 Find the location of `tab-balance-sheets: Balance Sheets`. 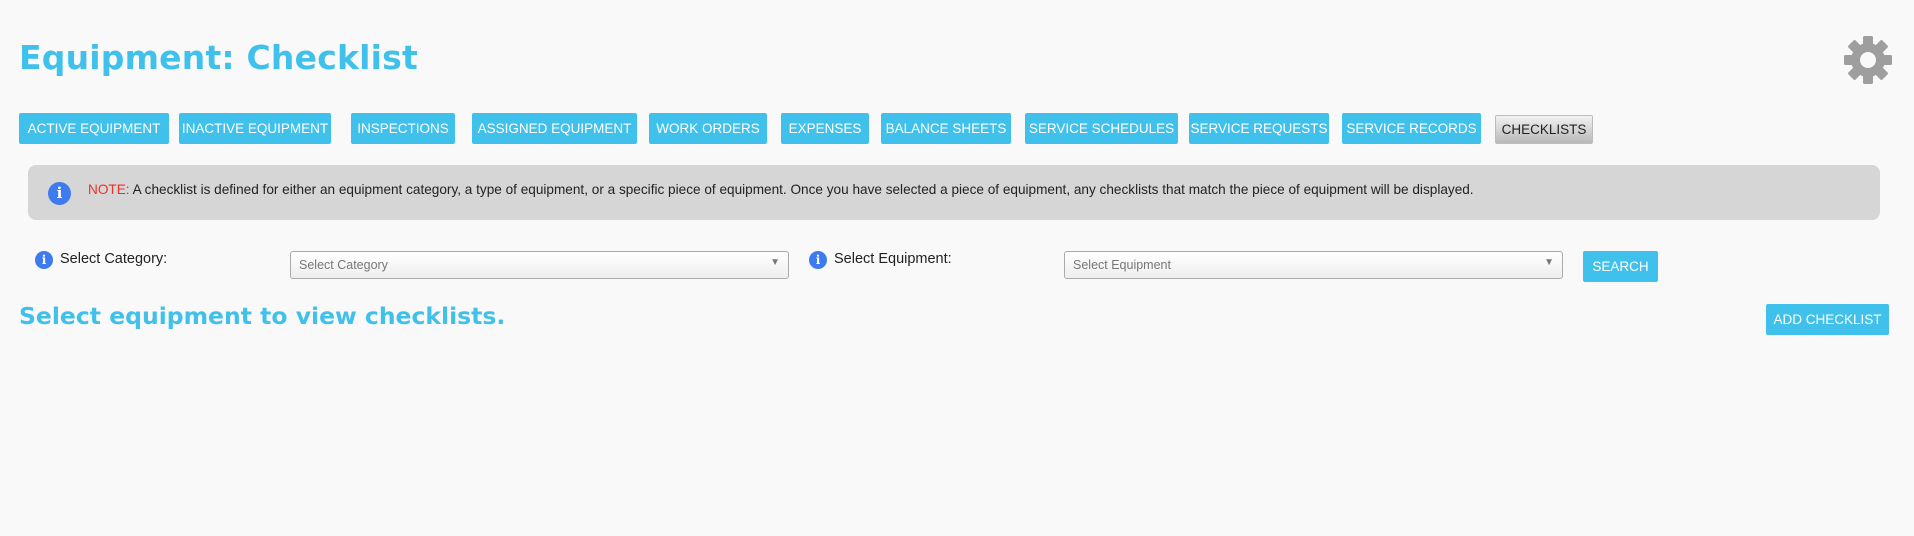

tab-balance-sheets: Balance Sheets is located at coordinates (946, 128).